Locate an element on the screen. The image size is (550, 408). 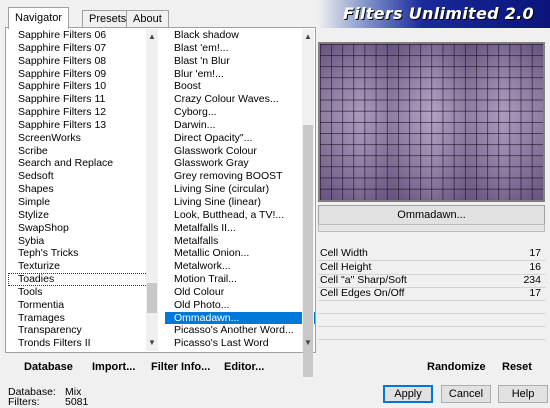
category-item: Sybia is located at coordinates (83, 241).